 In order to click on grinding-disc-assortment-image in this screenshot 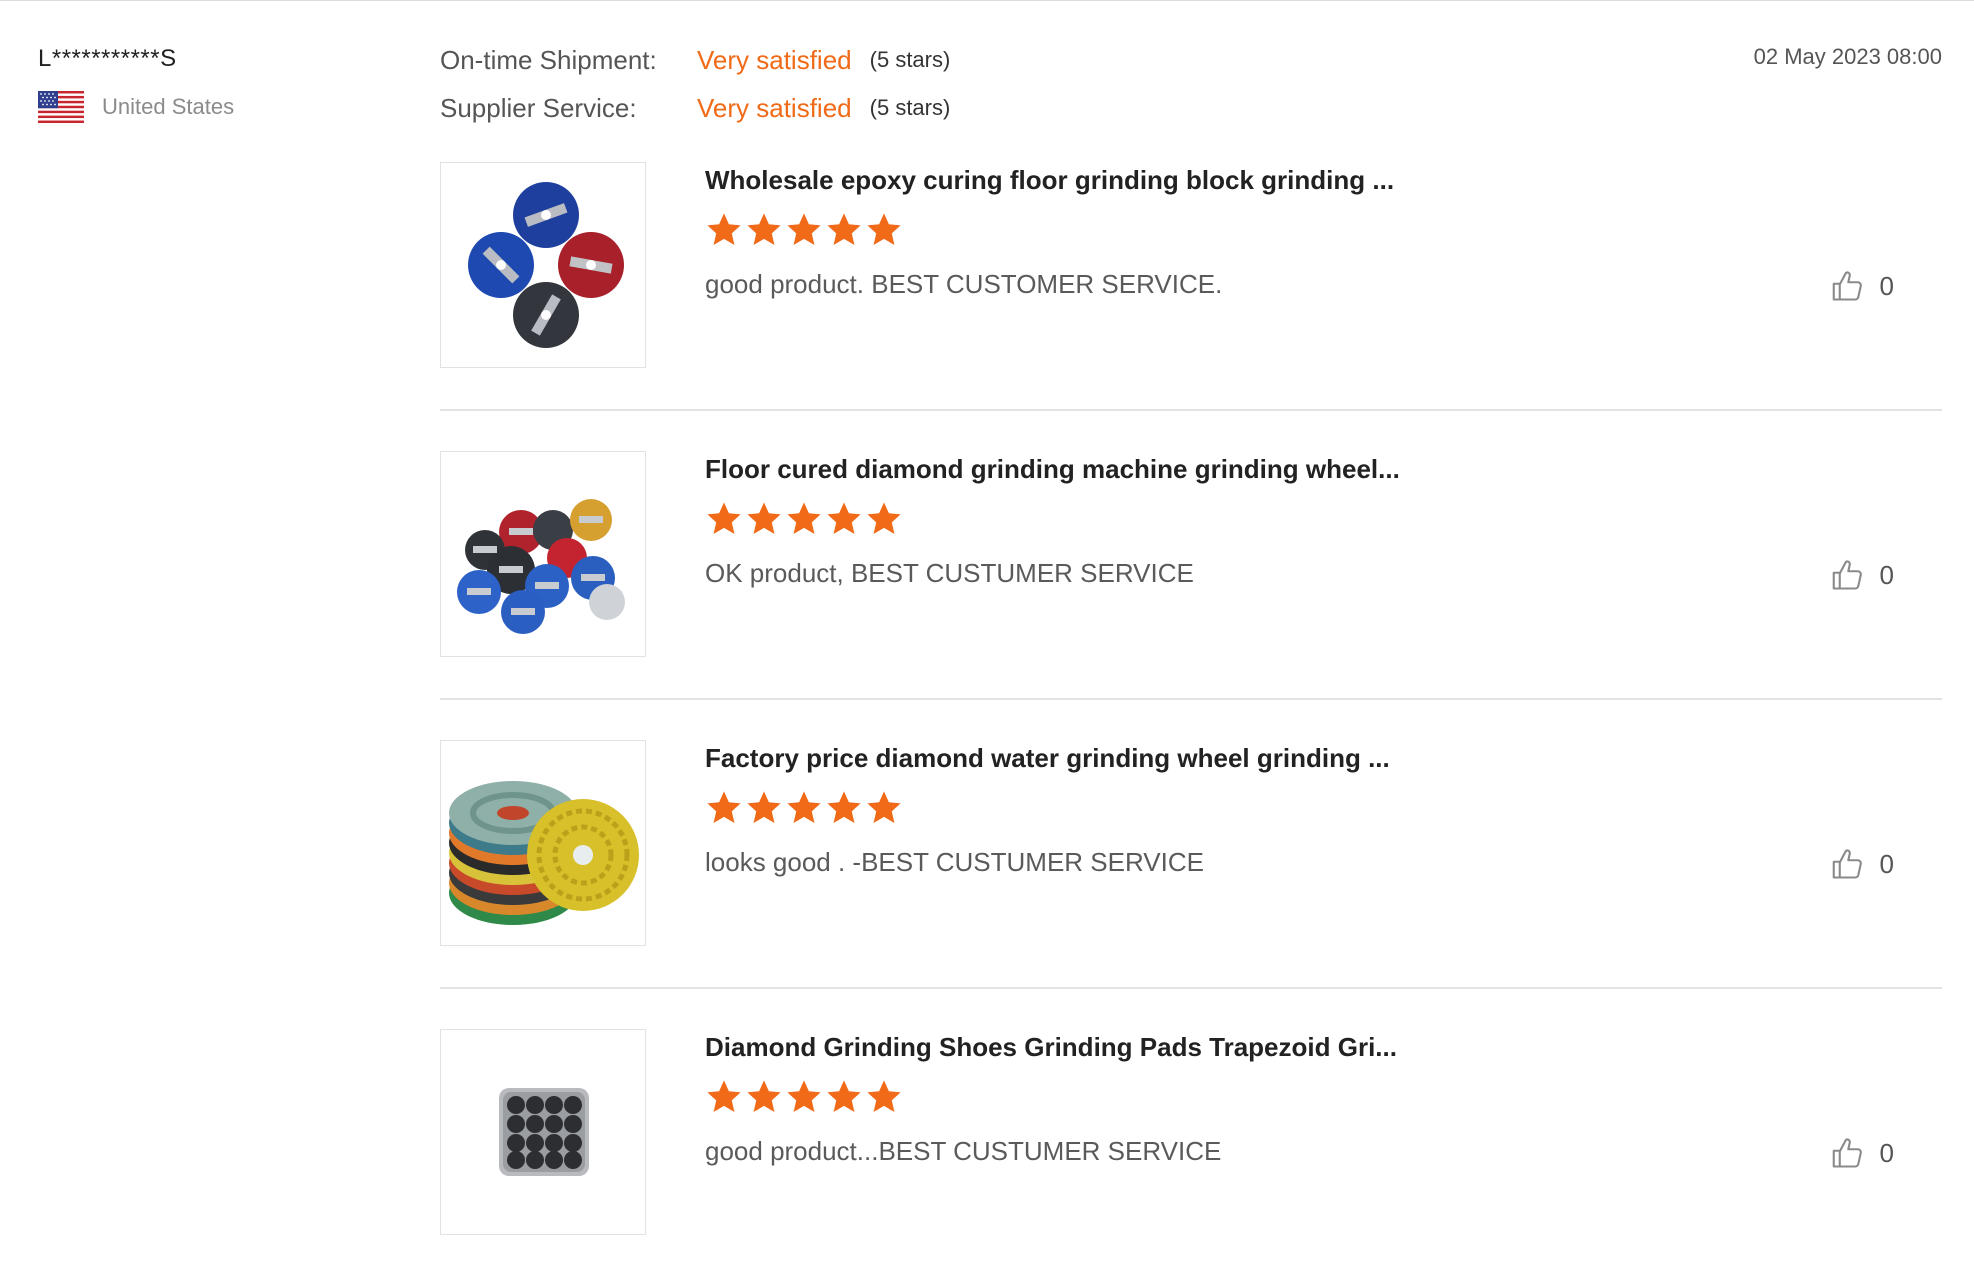, I will do `click(541, 566)`.